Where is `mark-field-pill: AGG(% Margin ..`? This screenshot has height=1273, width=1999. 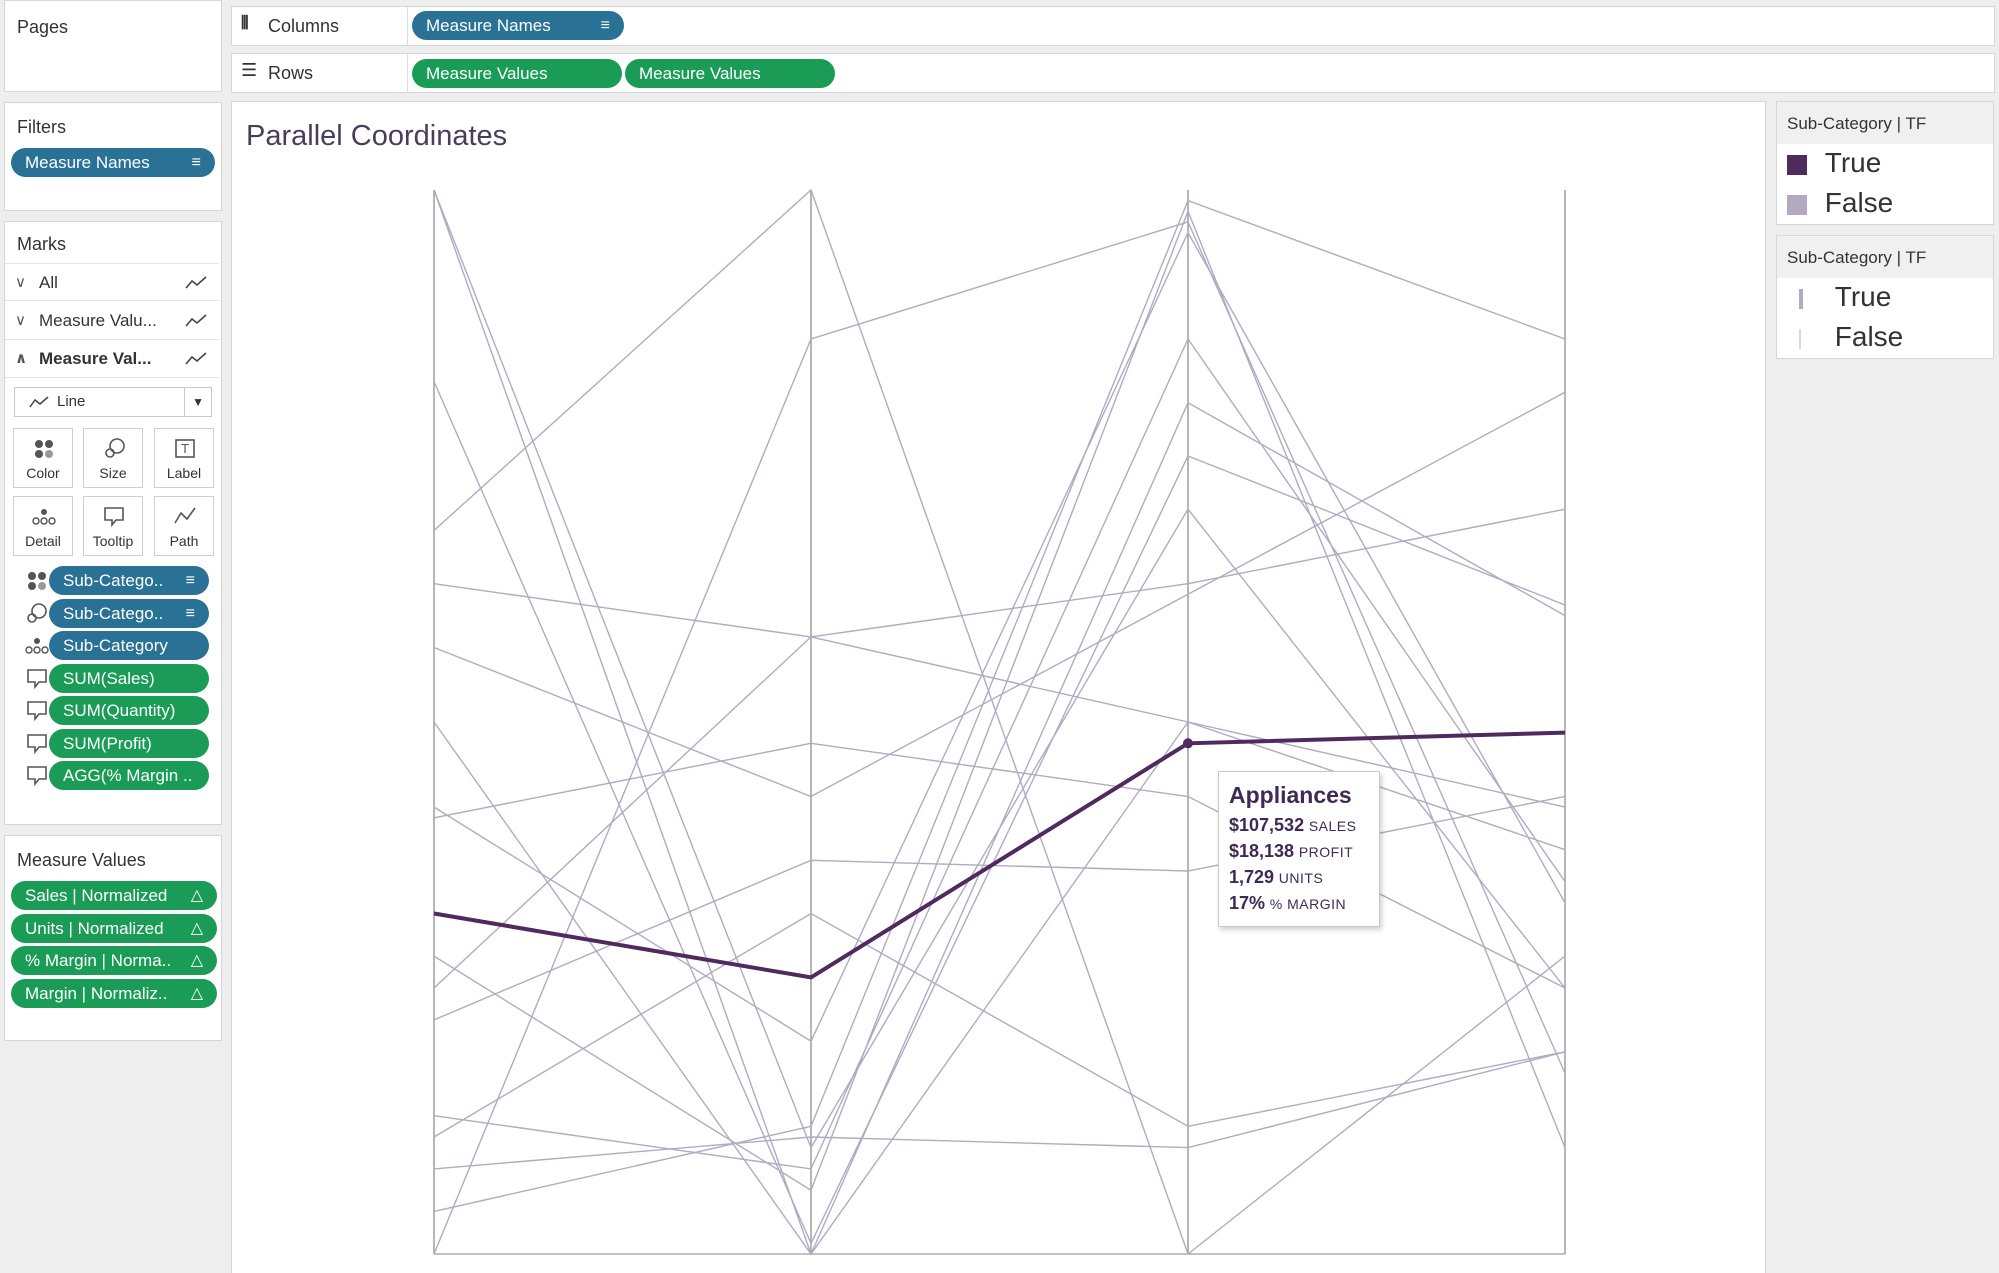 mark-field-pill: AGG(% Margin .. is located at coordinates (129, 775).